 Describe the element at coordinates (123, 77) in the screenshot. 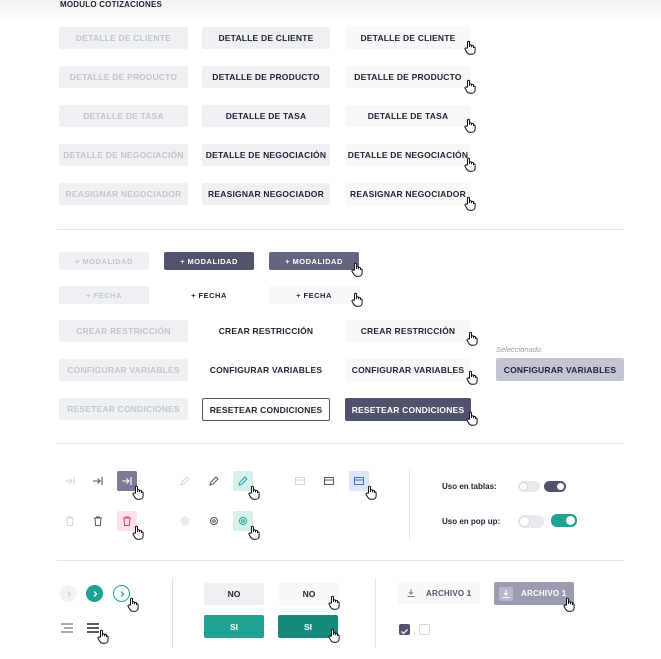

I see `detalle-producto-disabled-button: DETALLE DE PRODUCTO` at that location.